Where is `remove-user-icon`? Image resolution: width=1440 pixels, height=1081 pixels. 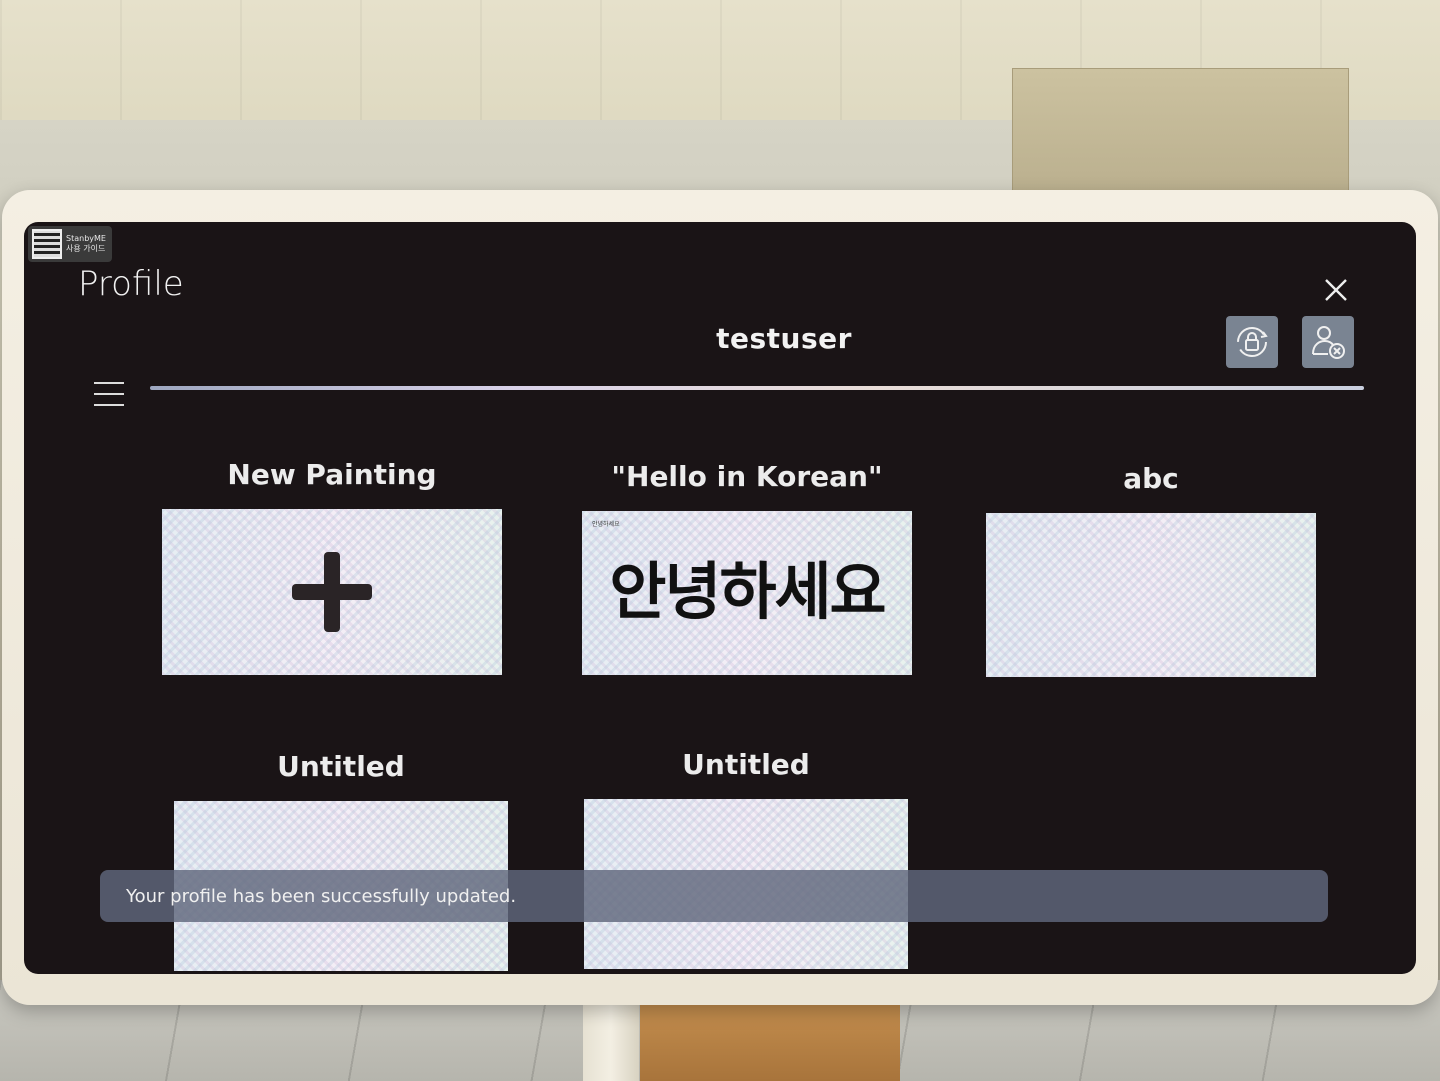
remove-user-icon is located at coordinates (1328, 342).